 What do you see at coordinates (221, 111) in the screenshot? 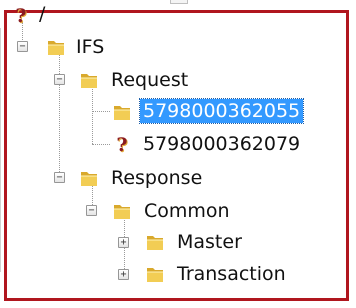
I see `request-item-label-selected: 5798000362055` at bounding box center [221, 111].